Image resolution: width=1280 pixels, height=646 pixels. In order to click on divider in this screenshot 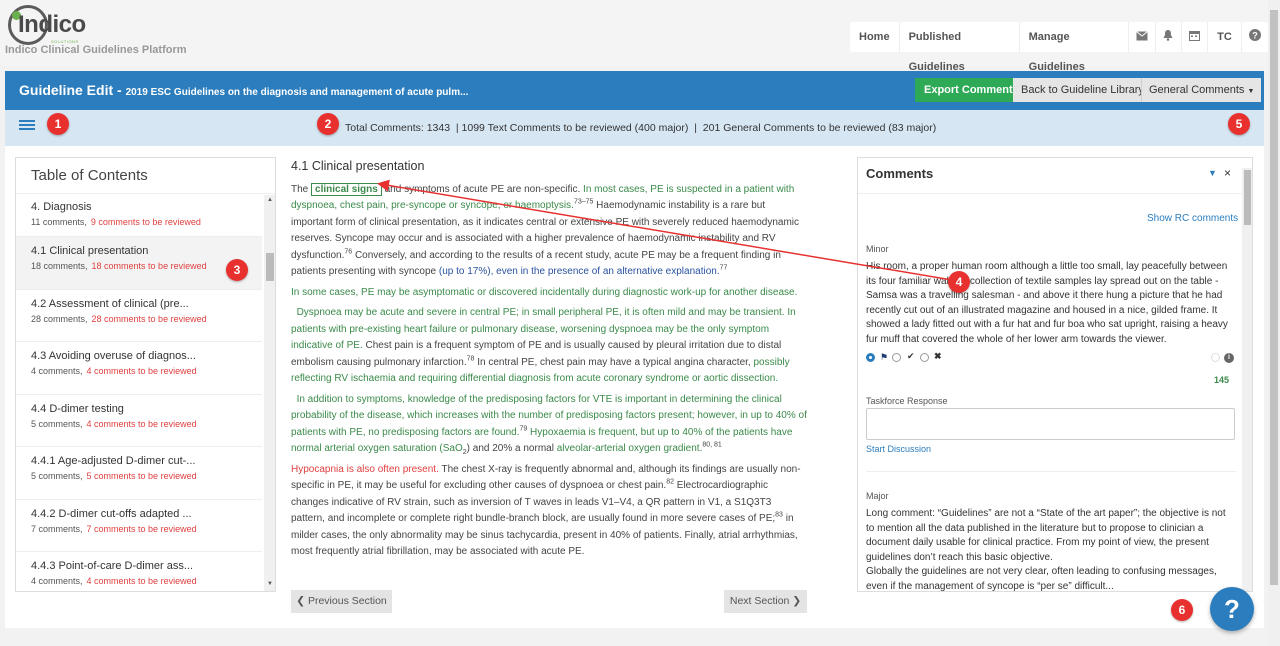, I will do `click(1051, 471)`.